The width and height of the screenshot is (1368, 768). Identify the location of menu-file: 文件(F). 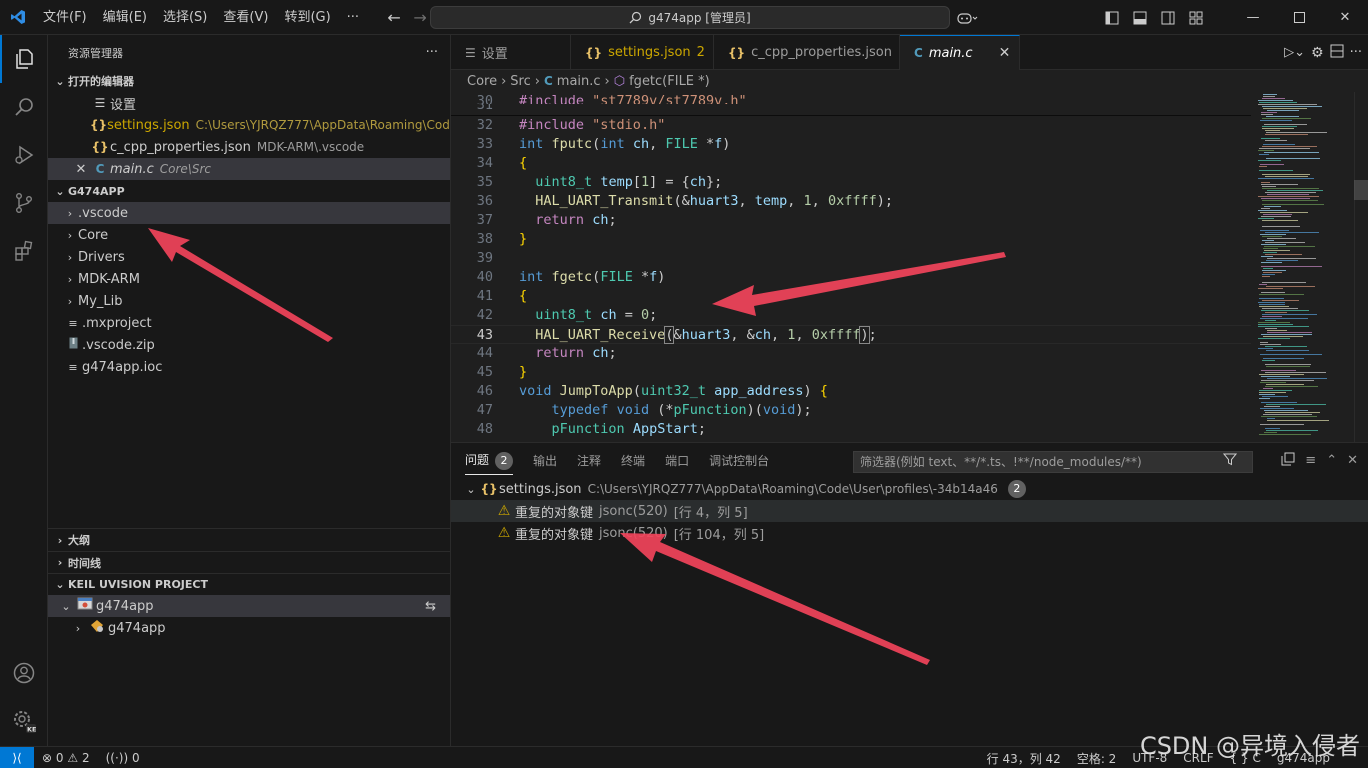
(65, 17).